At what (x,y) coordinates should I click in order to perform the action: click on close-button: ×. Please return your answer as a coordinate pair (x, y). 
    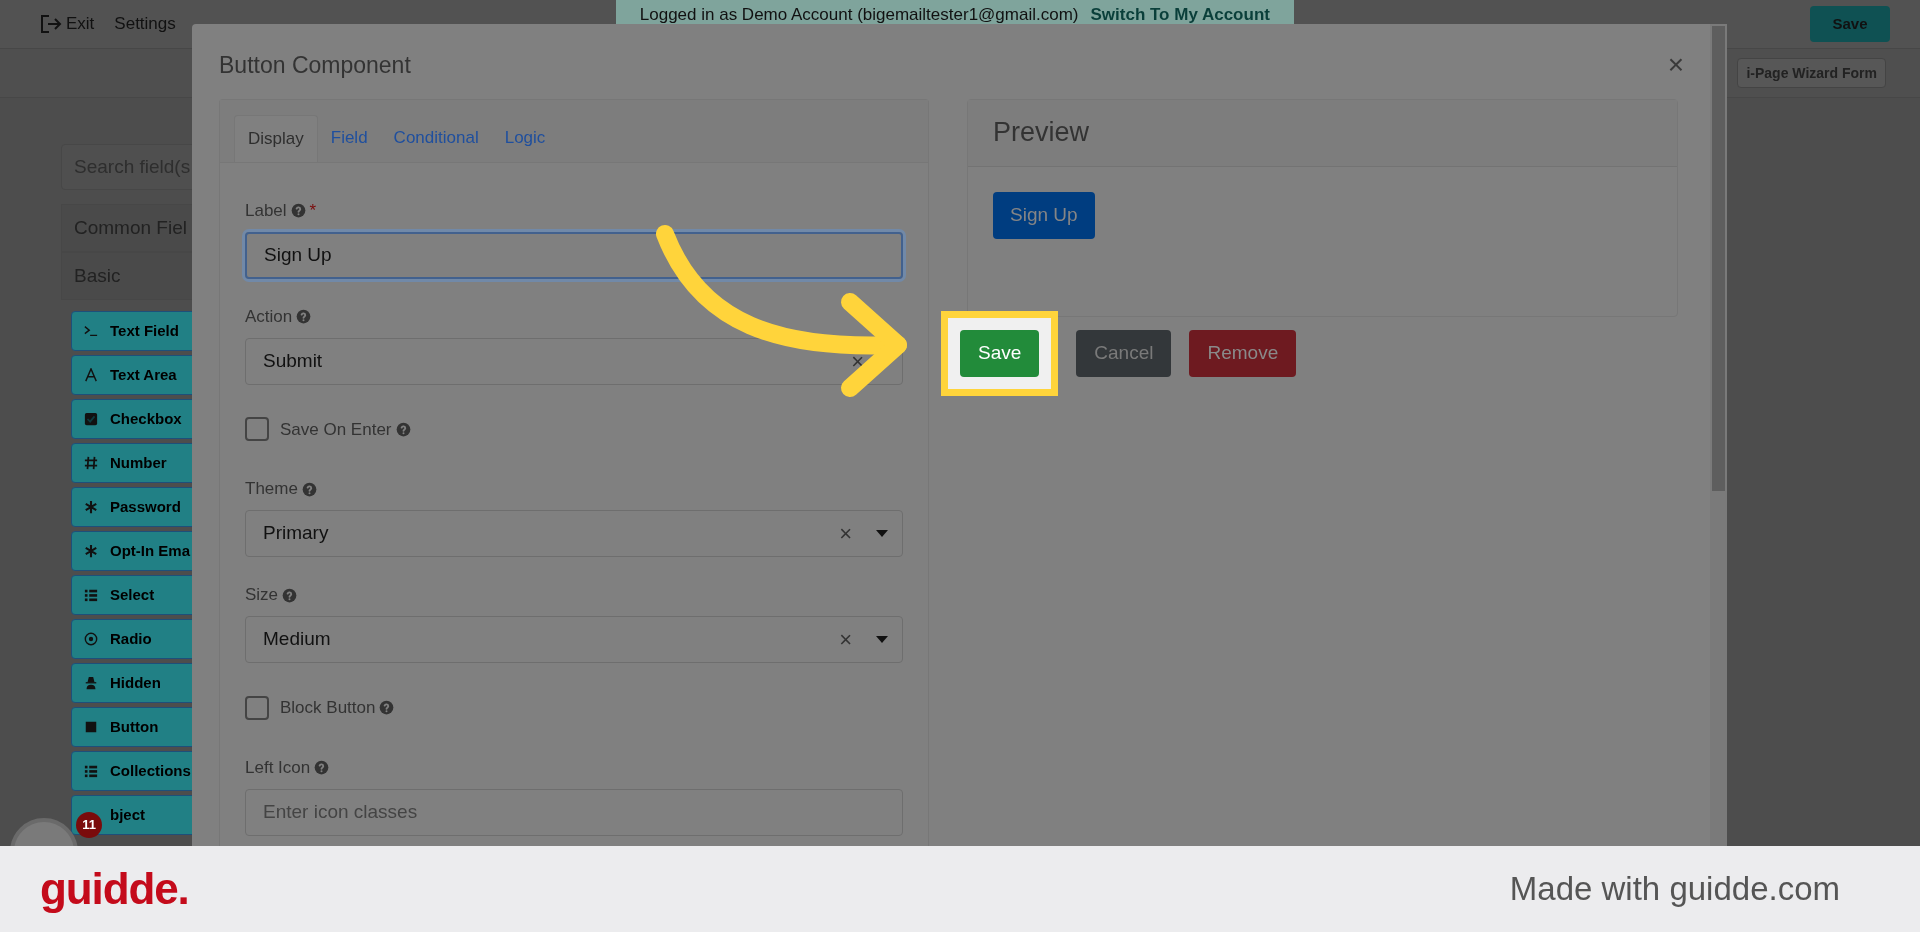
    Looking at the image, I should click on (1675, 65).